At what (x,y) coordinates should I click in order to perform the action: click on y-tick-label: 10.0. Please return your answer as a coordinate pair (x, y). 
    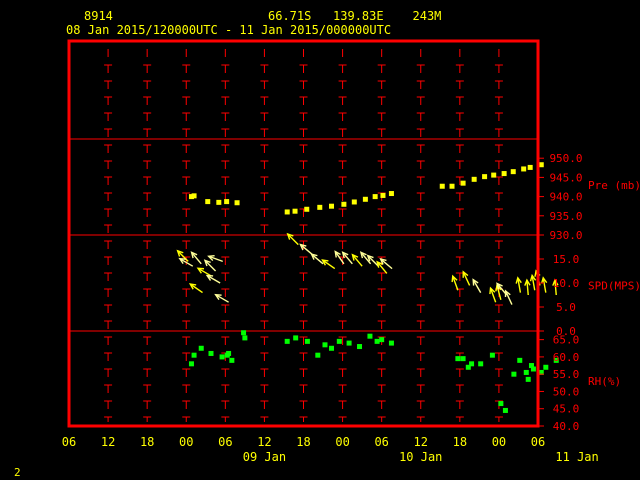
    Looking at the image, I should click on (566, 283).